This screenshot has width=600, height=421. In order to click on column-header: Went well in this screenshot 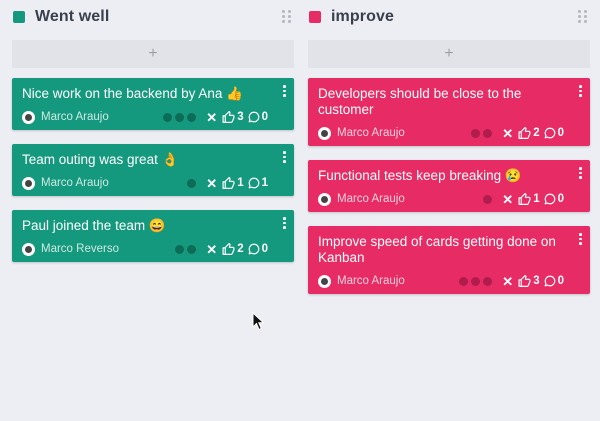, I will do `click(153, 17)`.